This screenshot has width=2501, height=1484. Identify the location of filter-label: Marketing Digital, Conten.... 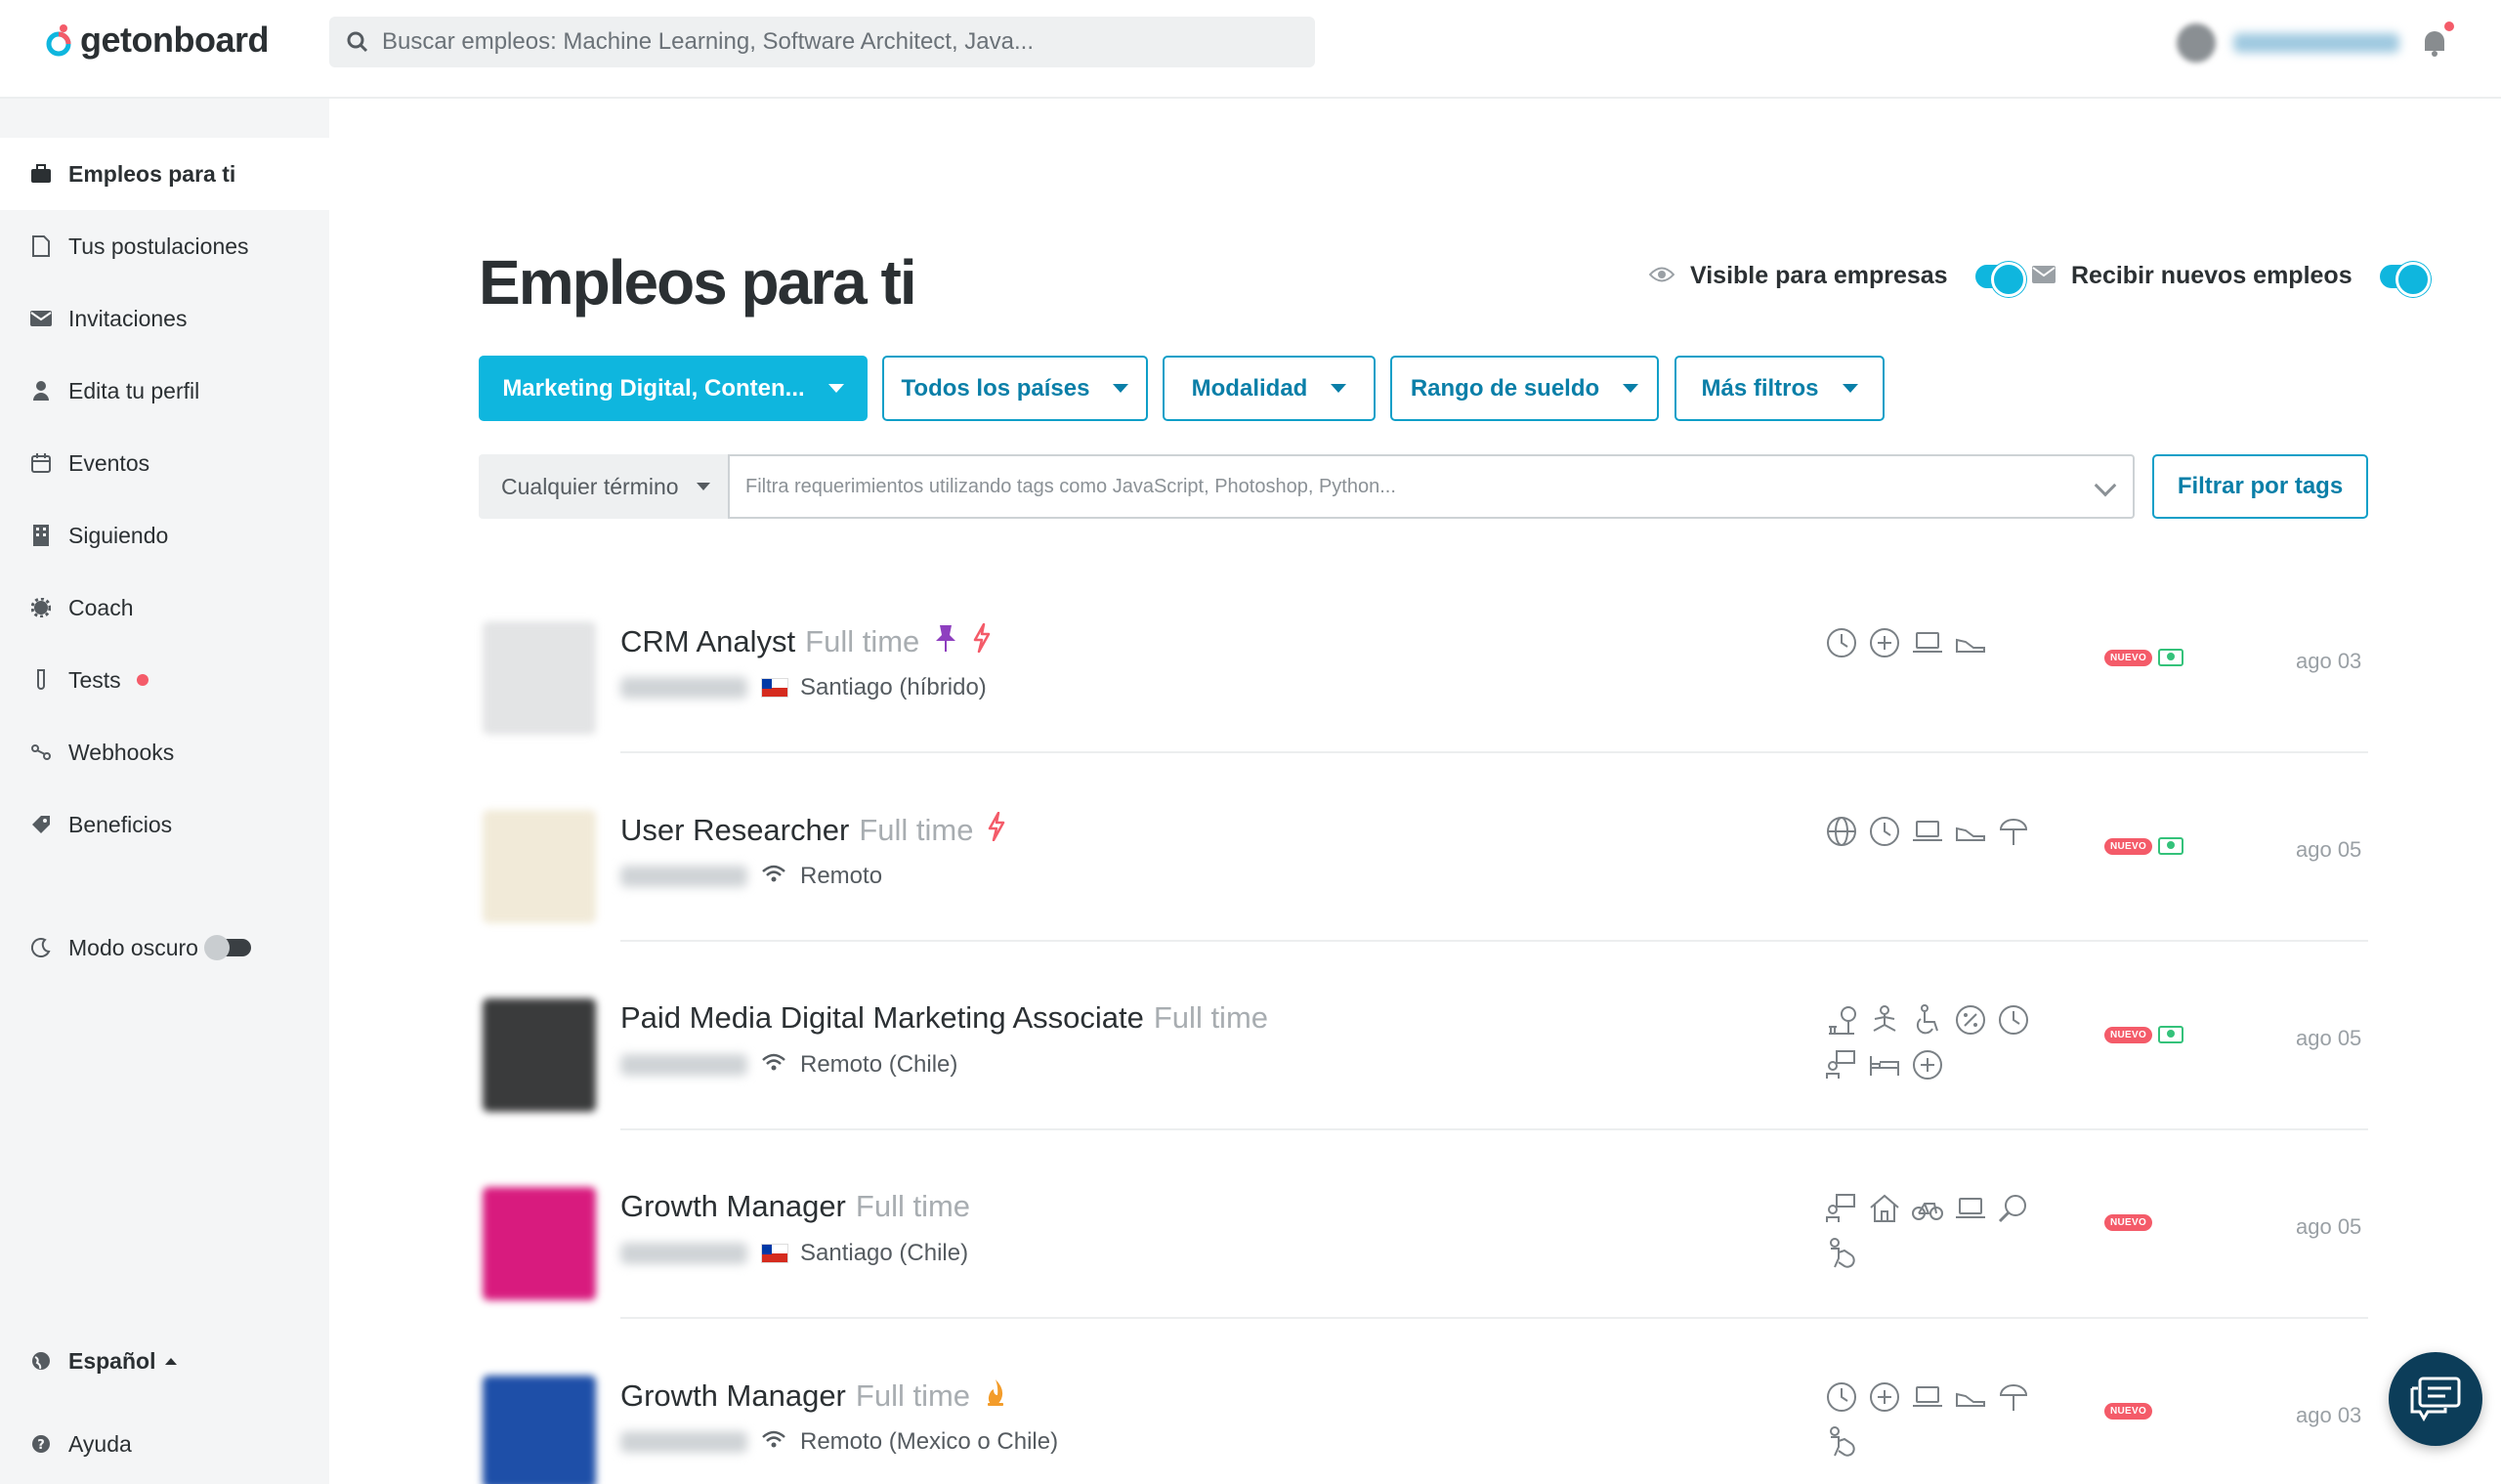
(653, 388).